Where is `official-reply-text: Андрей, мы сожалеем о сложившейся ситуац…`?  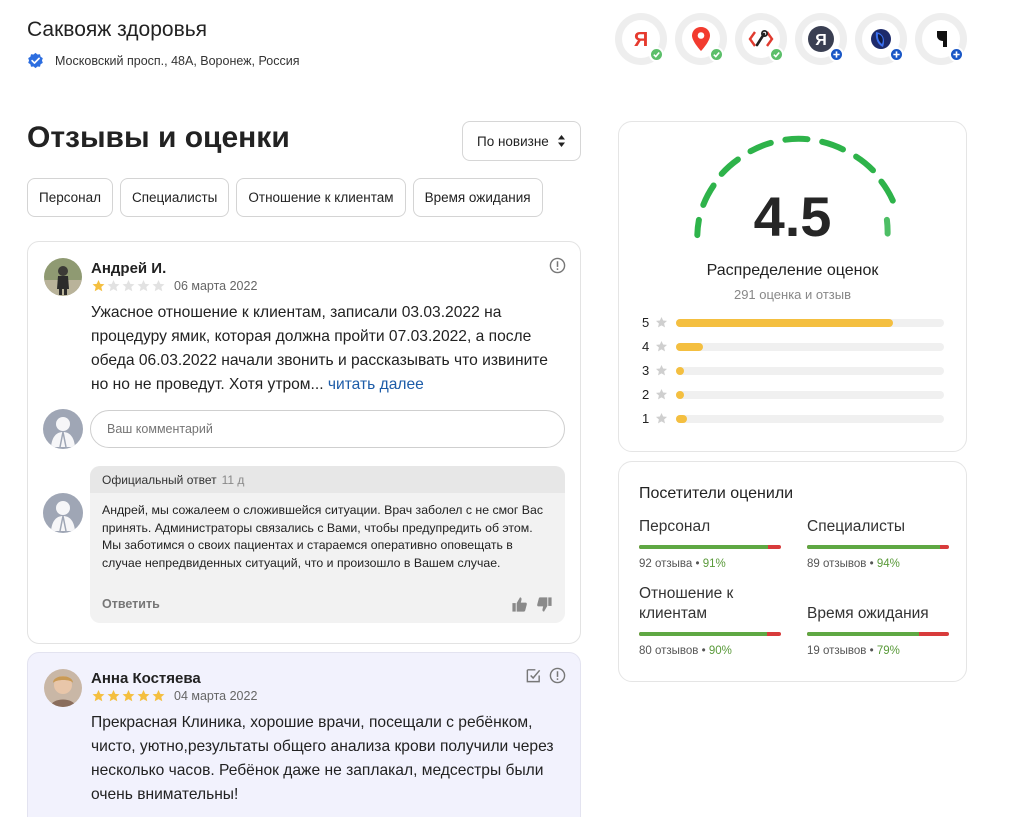
official-reply-text: Андрей, мы сожалеем о сложившейся ситуац… is located at coordinates (322, 536).